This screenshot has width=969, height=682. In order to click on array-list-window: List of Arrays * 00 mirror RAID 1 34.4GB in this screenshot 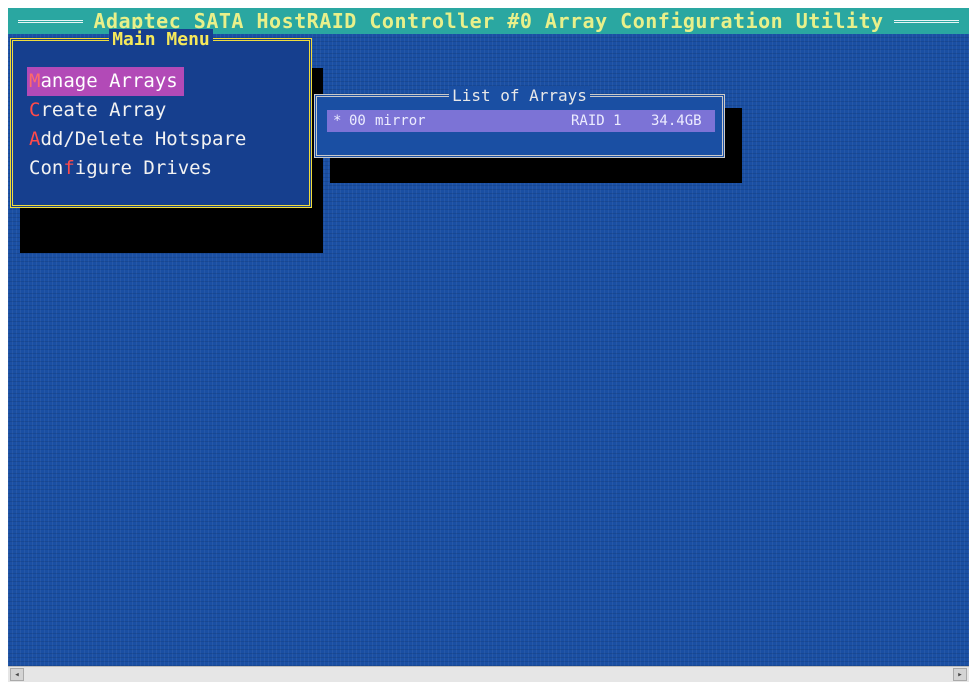, I will do `click(519, 122)`.